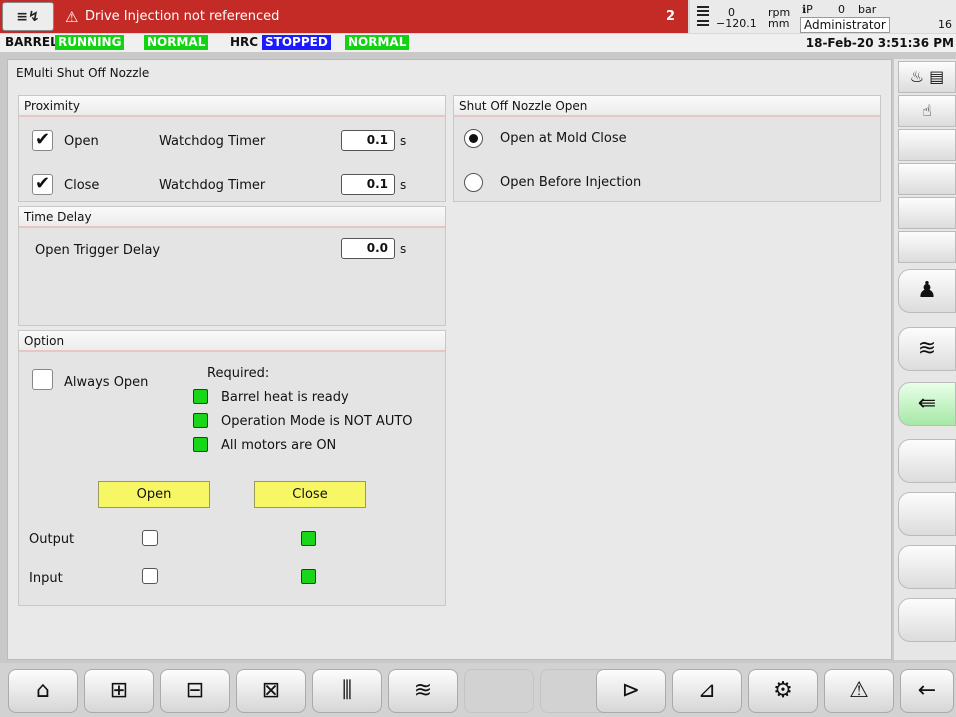 The width and height of the screenshot is (956, 717). What do you see at coordinates (859, 691) in the screenshot?
I see `alarm-icon: ⚠` at bounding box center [859, 691].